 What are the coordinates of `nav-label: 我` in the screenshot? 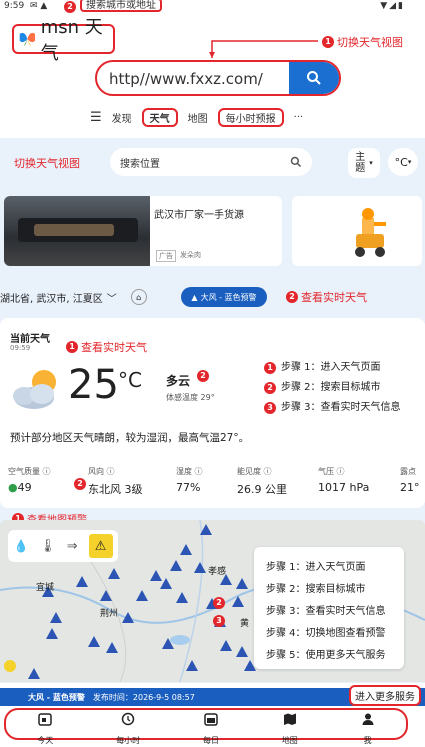 It's located at (367, 740).